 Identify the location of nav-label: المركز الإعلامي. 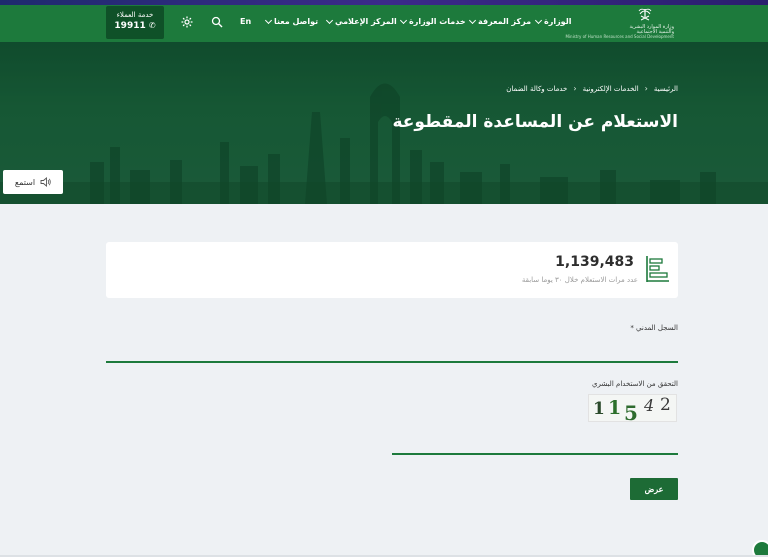
(366, 21).